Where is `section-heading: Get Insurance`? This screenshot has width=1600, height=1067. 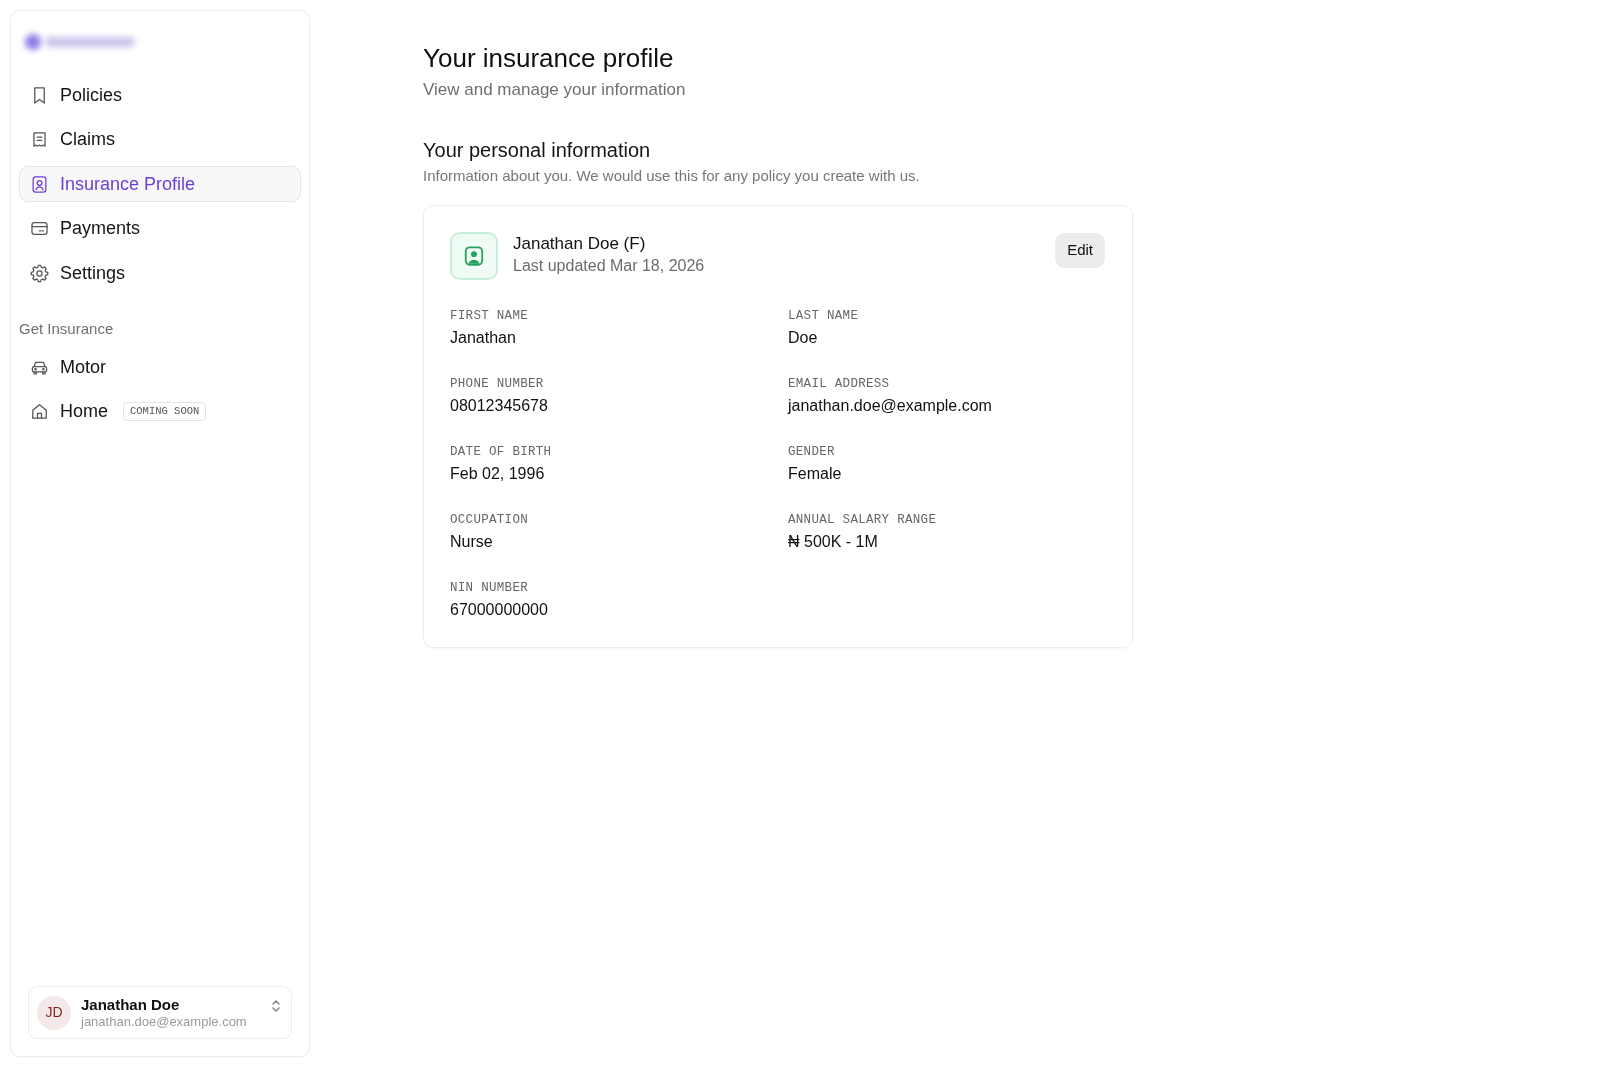 section-heading: Get Insurance is located at coordinates (67, 329).